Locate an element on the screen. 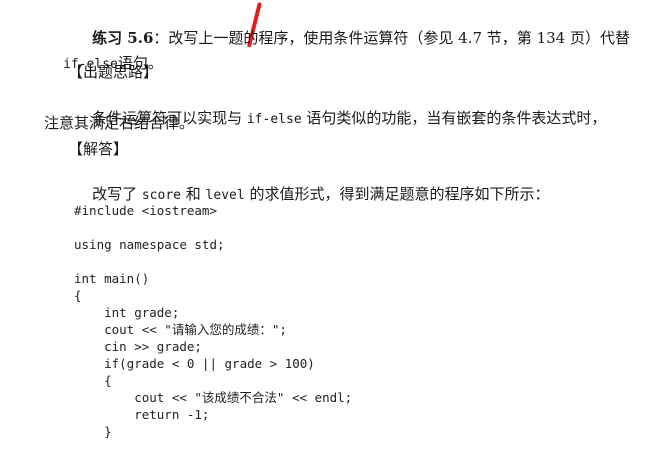 Image resolution: width=666 pixels, height=474 pixels. code-line: cout << "请输入您的成绩："; is located at coordinates (180, 329).